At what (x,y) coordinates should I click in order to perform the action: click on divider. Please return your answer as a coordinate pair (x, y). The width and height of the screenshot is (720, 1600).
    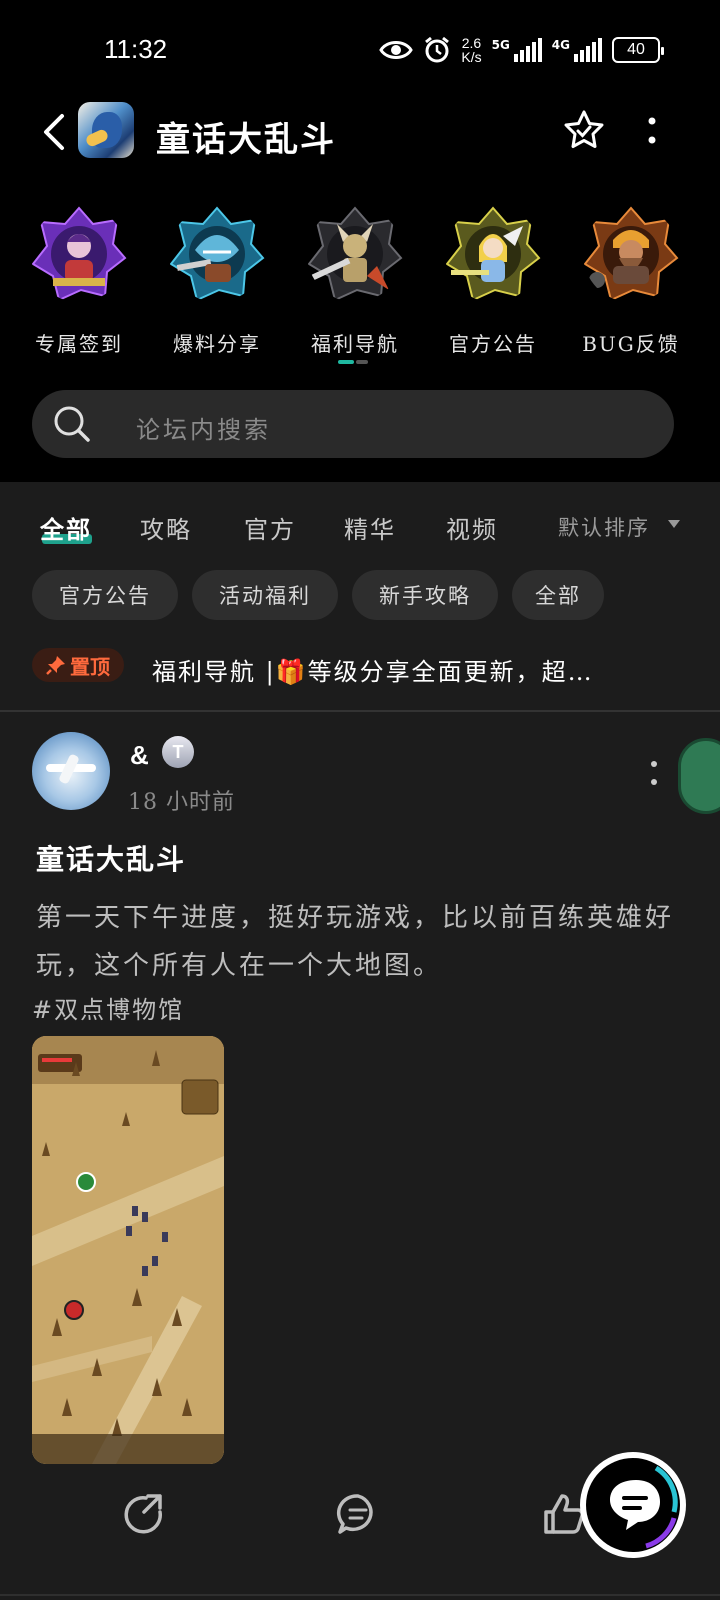
    Looking at the image, I should click on (360, 711).